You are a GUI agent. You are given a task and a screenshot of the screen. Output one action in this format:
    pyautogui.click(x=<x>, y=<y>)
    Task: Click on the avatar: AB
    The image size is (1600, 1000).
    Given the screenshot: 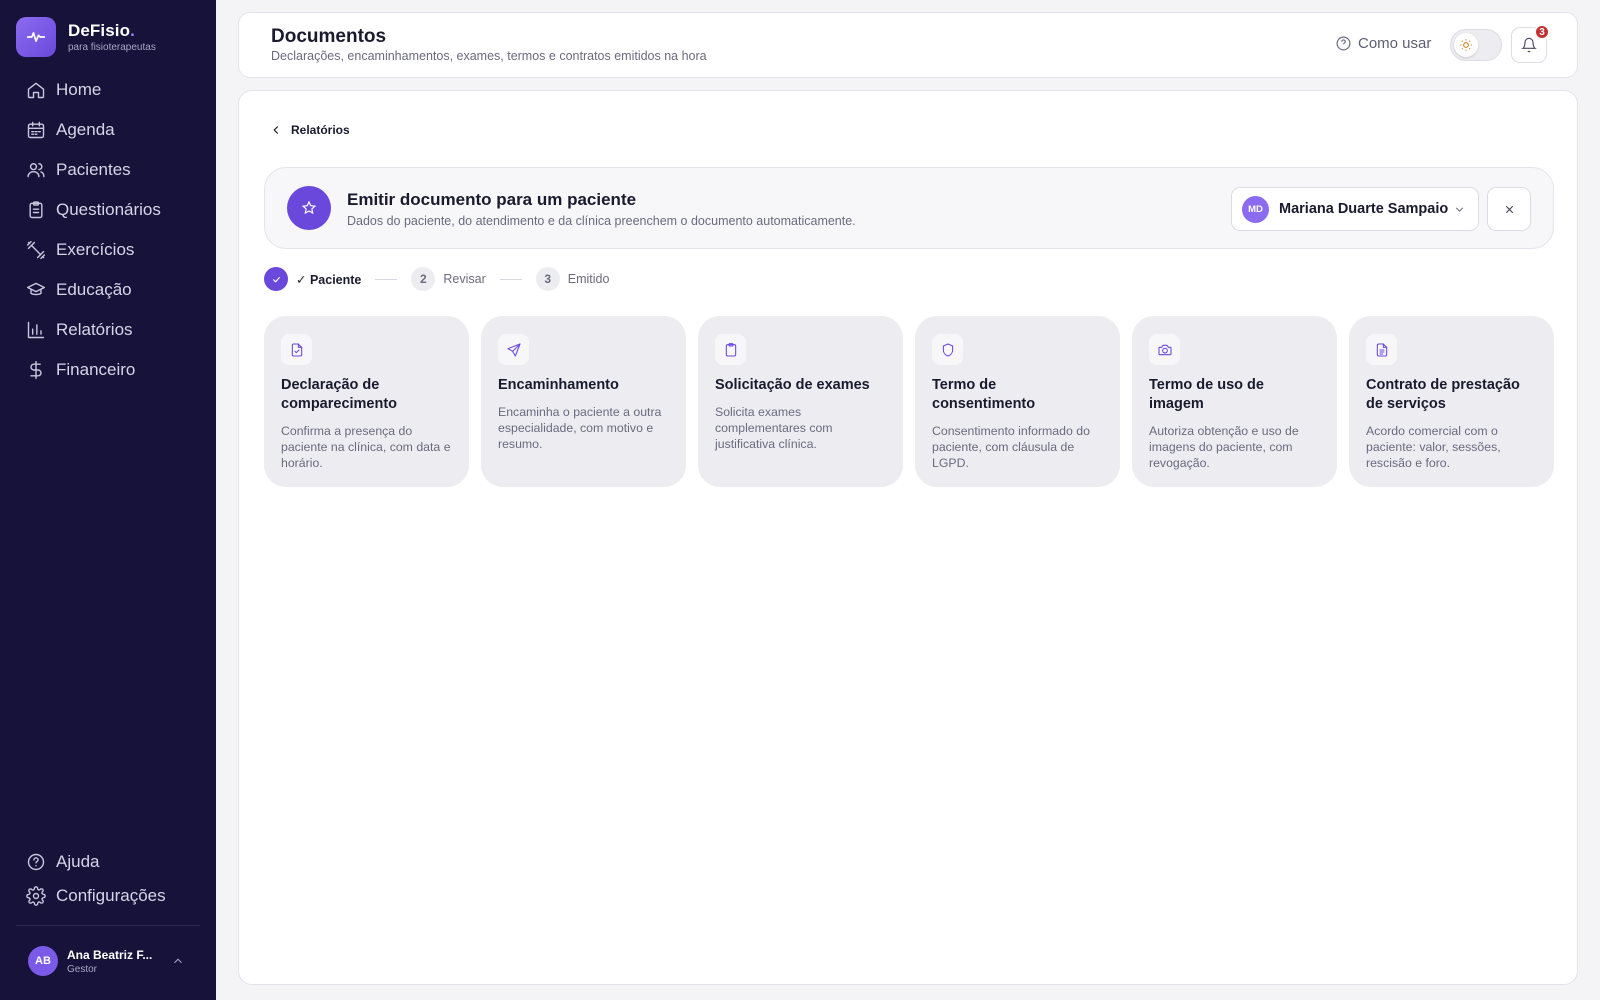 What is the action you would take?
    pyautogui.click(x=43, y=961)
    